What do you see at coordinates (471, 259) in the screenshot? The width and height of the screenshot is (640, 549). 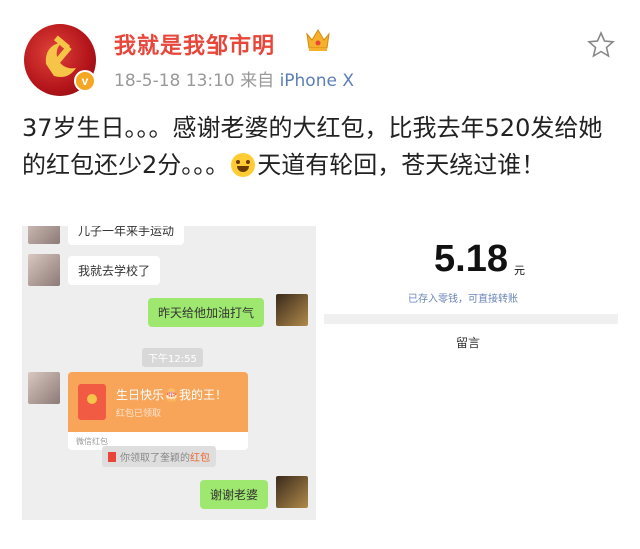 I see `redpacket-amount: 5.18` at bounding box center [471, 259].